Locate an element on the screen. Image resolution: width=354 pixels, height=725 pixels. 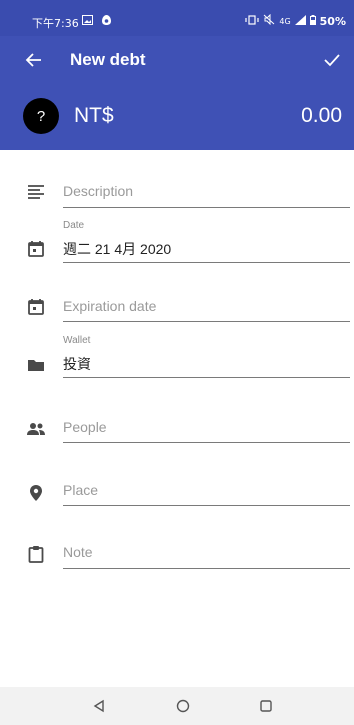
wallet-field: 投資 is located at coordinates (77, 364).